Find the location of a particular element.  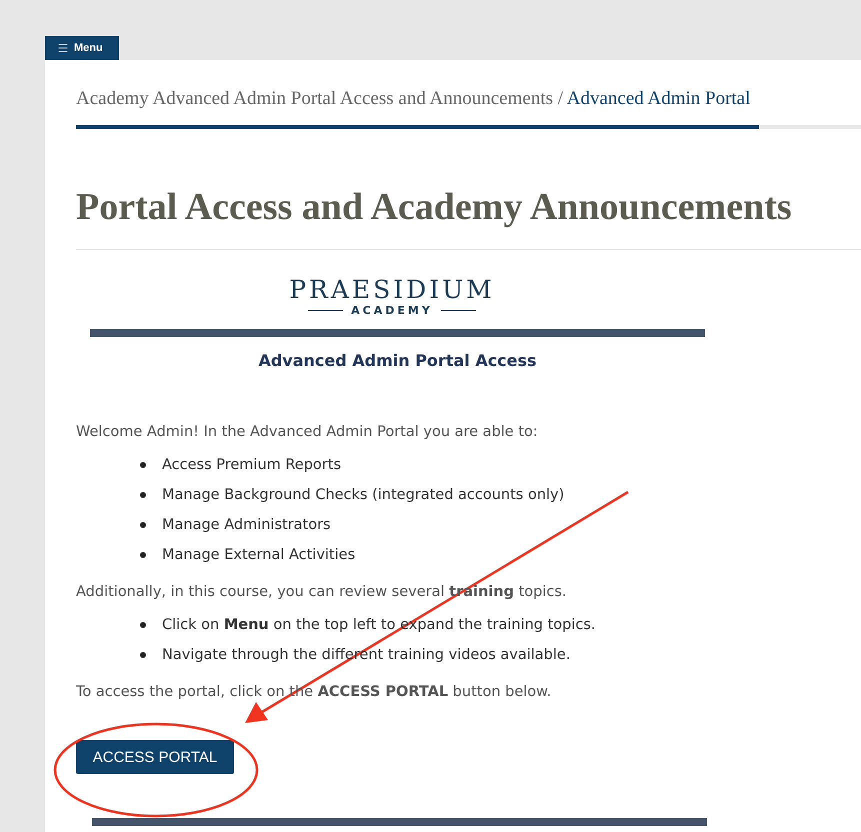

menu-button: Menu is located at coordinates (82, 48).